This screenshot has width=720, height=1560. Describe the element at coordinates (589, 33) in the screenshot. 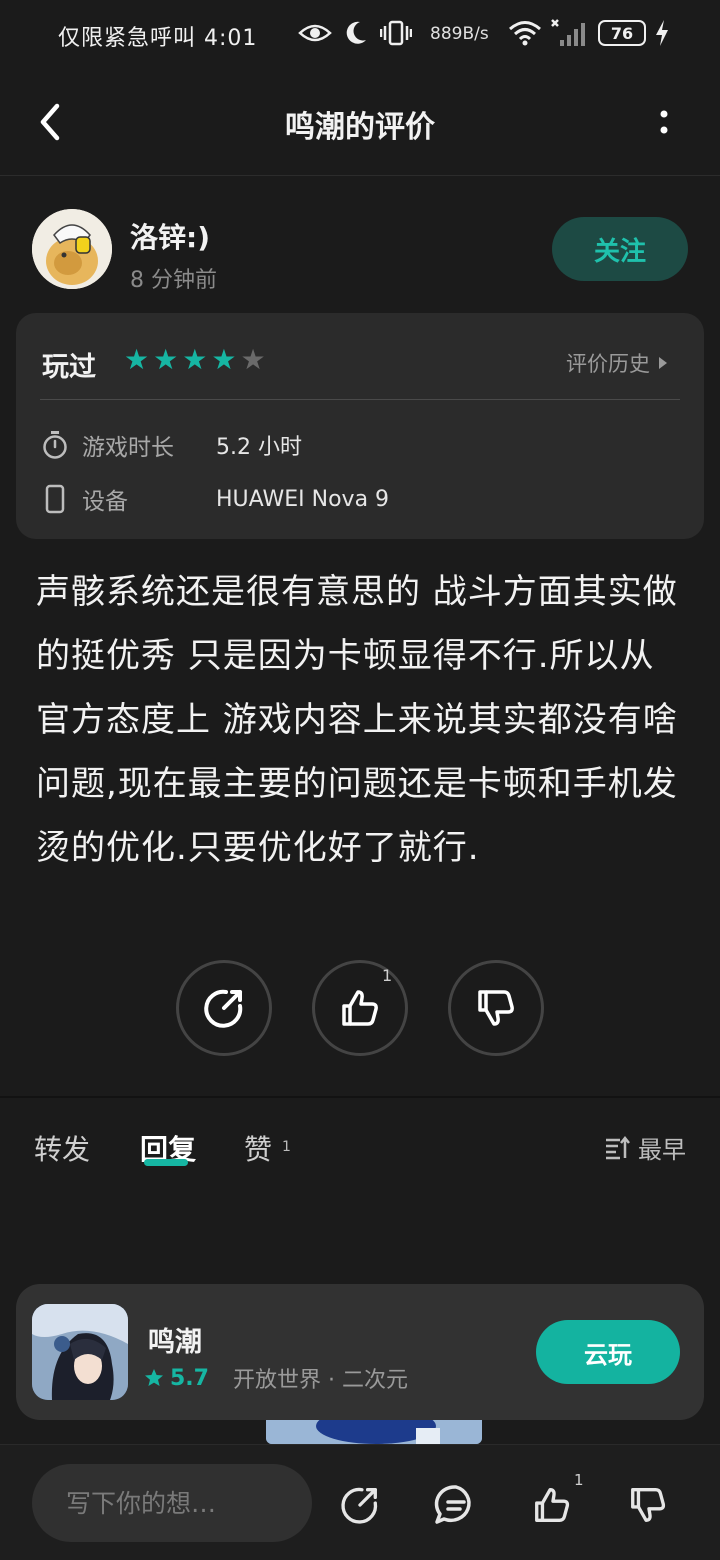

I see `status-right: 76` at that location.